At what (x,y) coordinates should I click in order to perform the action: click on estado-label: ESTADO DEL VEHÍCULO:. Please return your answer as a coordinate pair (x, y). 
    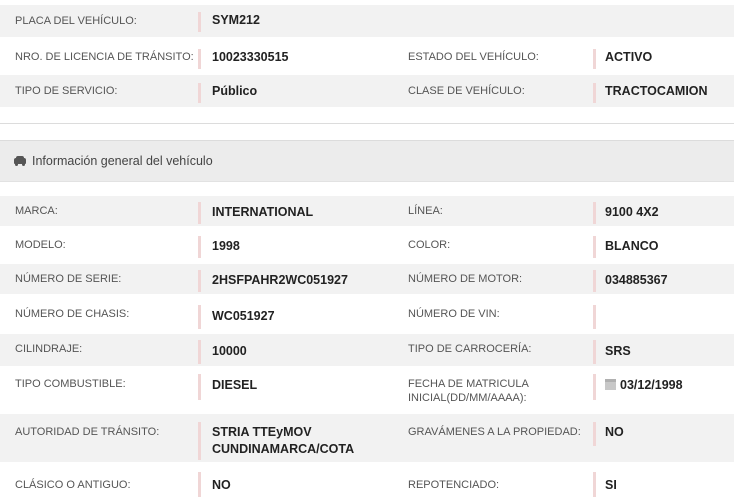
    Looking at the image, I should click on (473, 57).